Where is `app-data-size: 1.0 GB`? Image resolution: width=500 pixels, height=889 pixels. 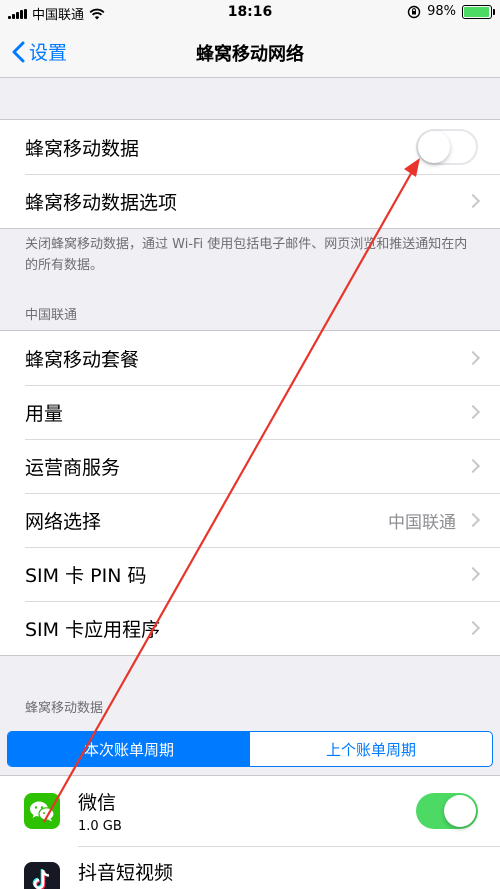
app-data-size: 1.0 GB is located at coordinates (100, 826).